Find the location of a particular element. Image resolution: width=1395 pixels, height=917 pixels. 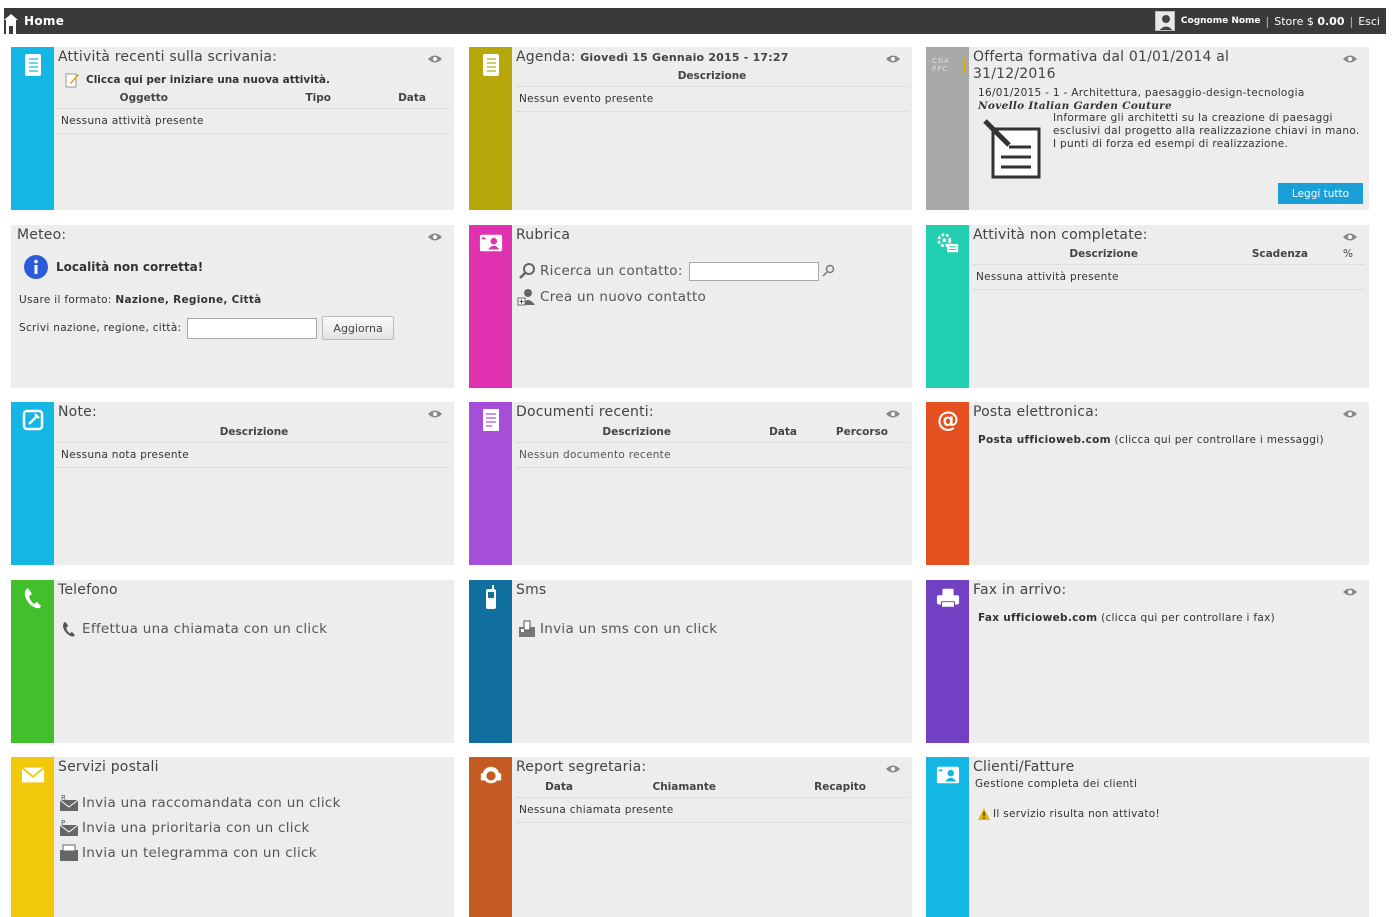

meteo-error: Località non corretta! is located at coordinates (130, 267).